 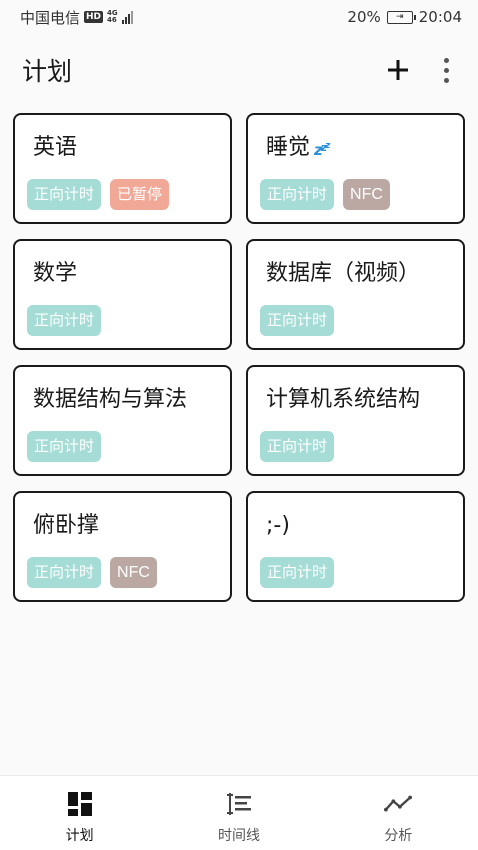 What do you see at coordinates (122, 294) in the screenshot?
I see `plan-card-2: 数学 正向计时` at bounding box center [122, 294].